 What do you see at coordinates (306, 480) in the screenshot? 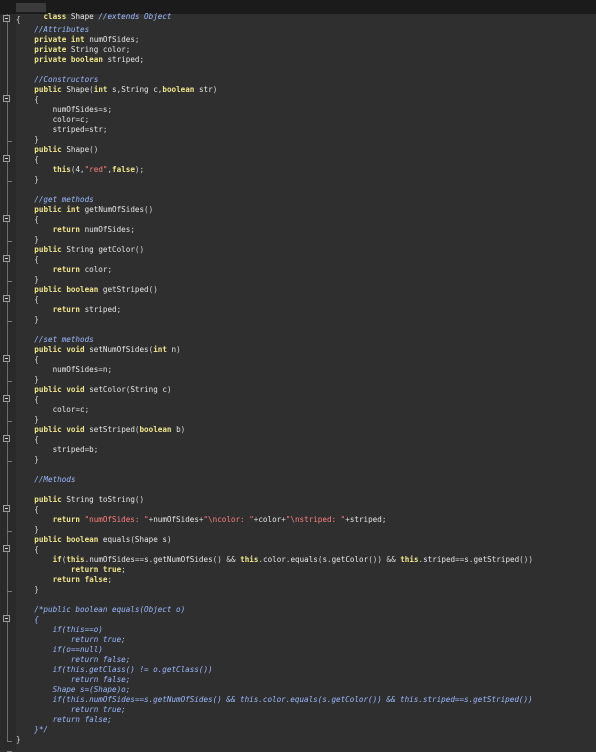
I see `code-line: //Methods` at bounding box center [306, 480].